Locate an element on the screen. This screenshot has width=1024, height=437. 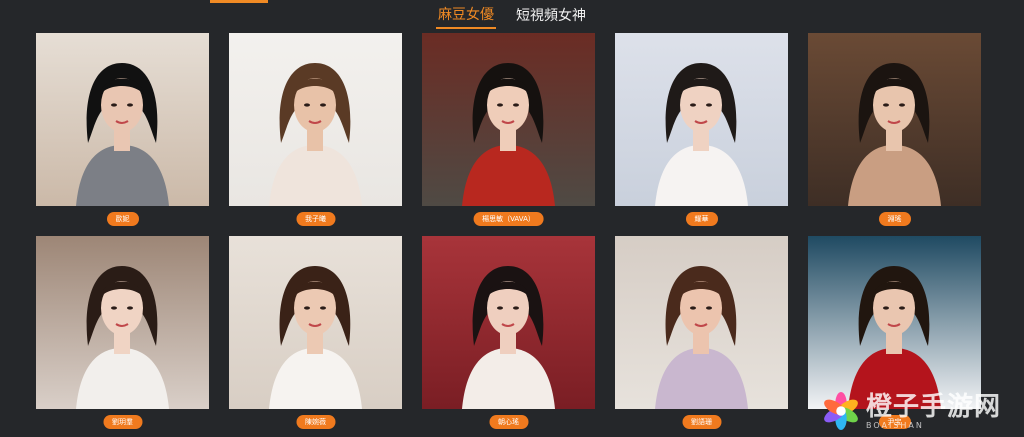
actress-card: 淵瑤 is located at coordinates (894, 131).